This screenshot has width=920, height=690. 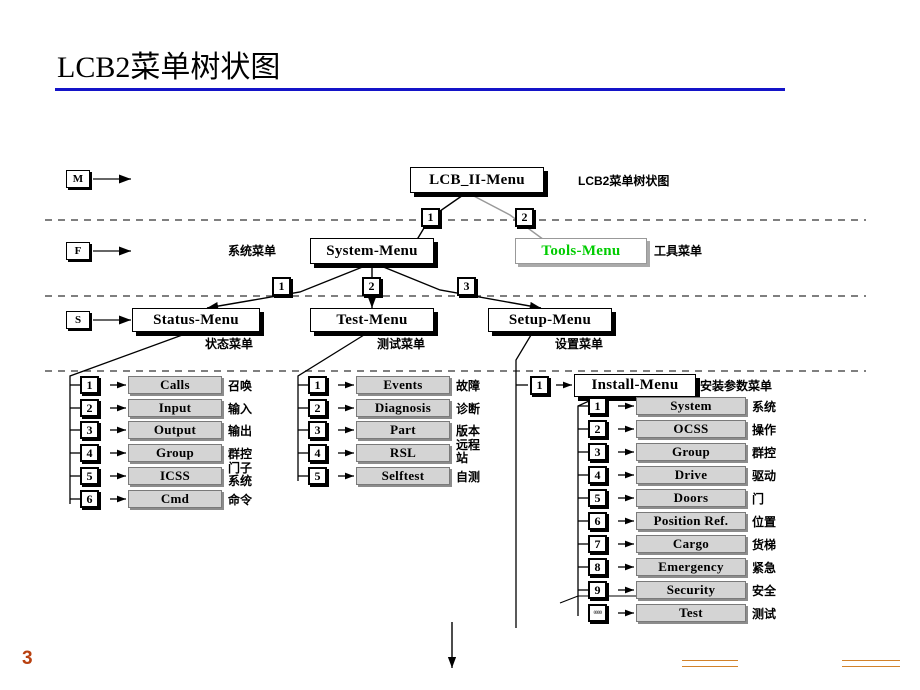 What do you see at coordinates (691, 406) in the screenshot?
I see `node-install-item-system: System` at bounding box center [691, 406].